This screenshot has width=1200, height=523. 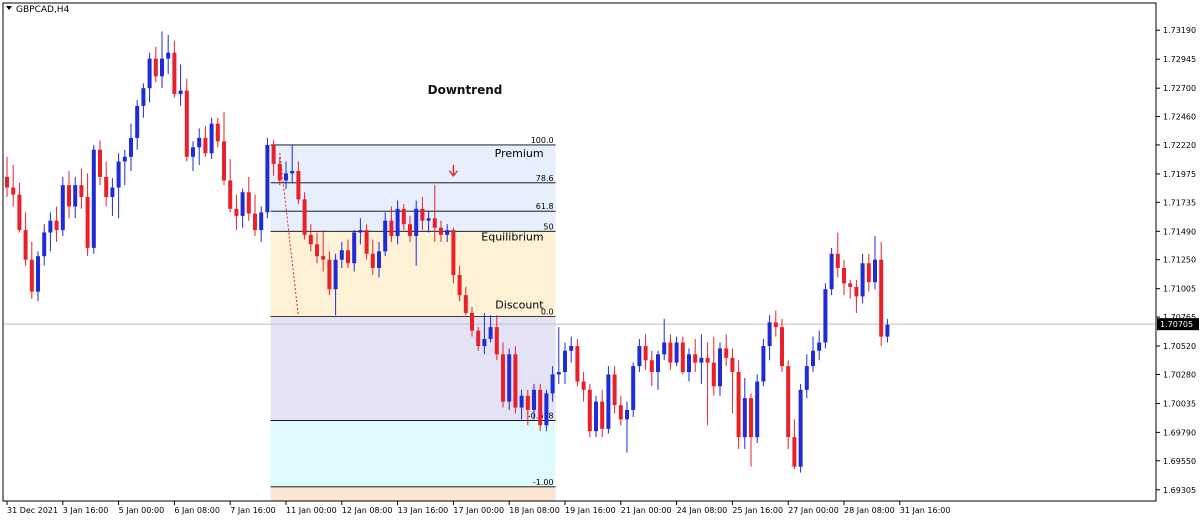 What do you see at coordinates (1179, 30) in the screenshot?
I see `price-tick-label: 1.73190` at bounding box center [1179, 30].